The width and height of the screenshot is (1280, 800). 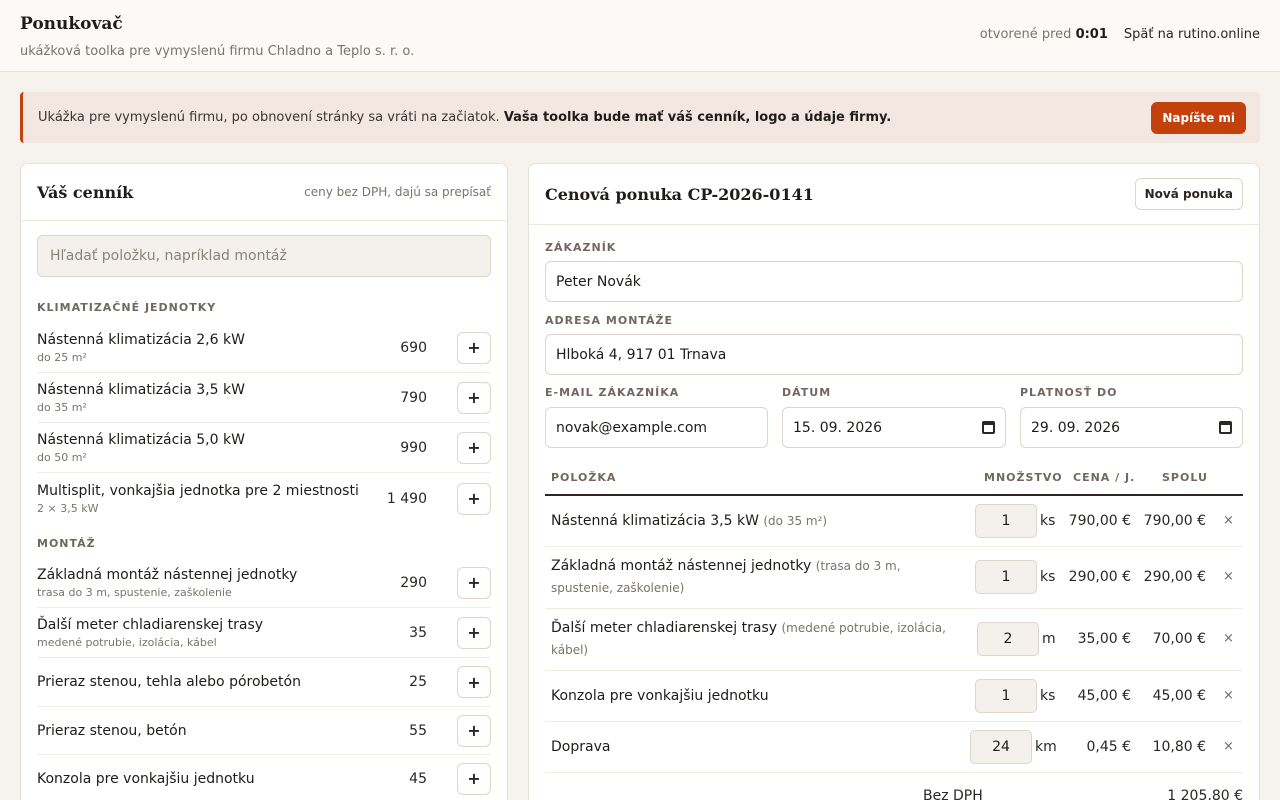 What do you see at coordinates (1023, 477) in the screenshot?
I see `column-quantity: MNOŽSTVO` at bounding box center [1023, 477].